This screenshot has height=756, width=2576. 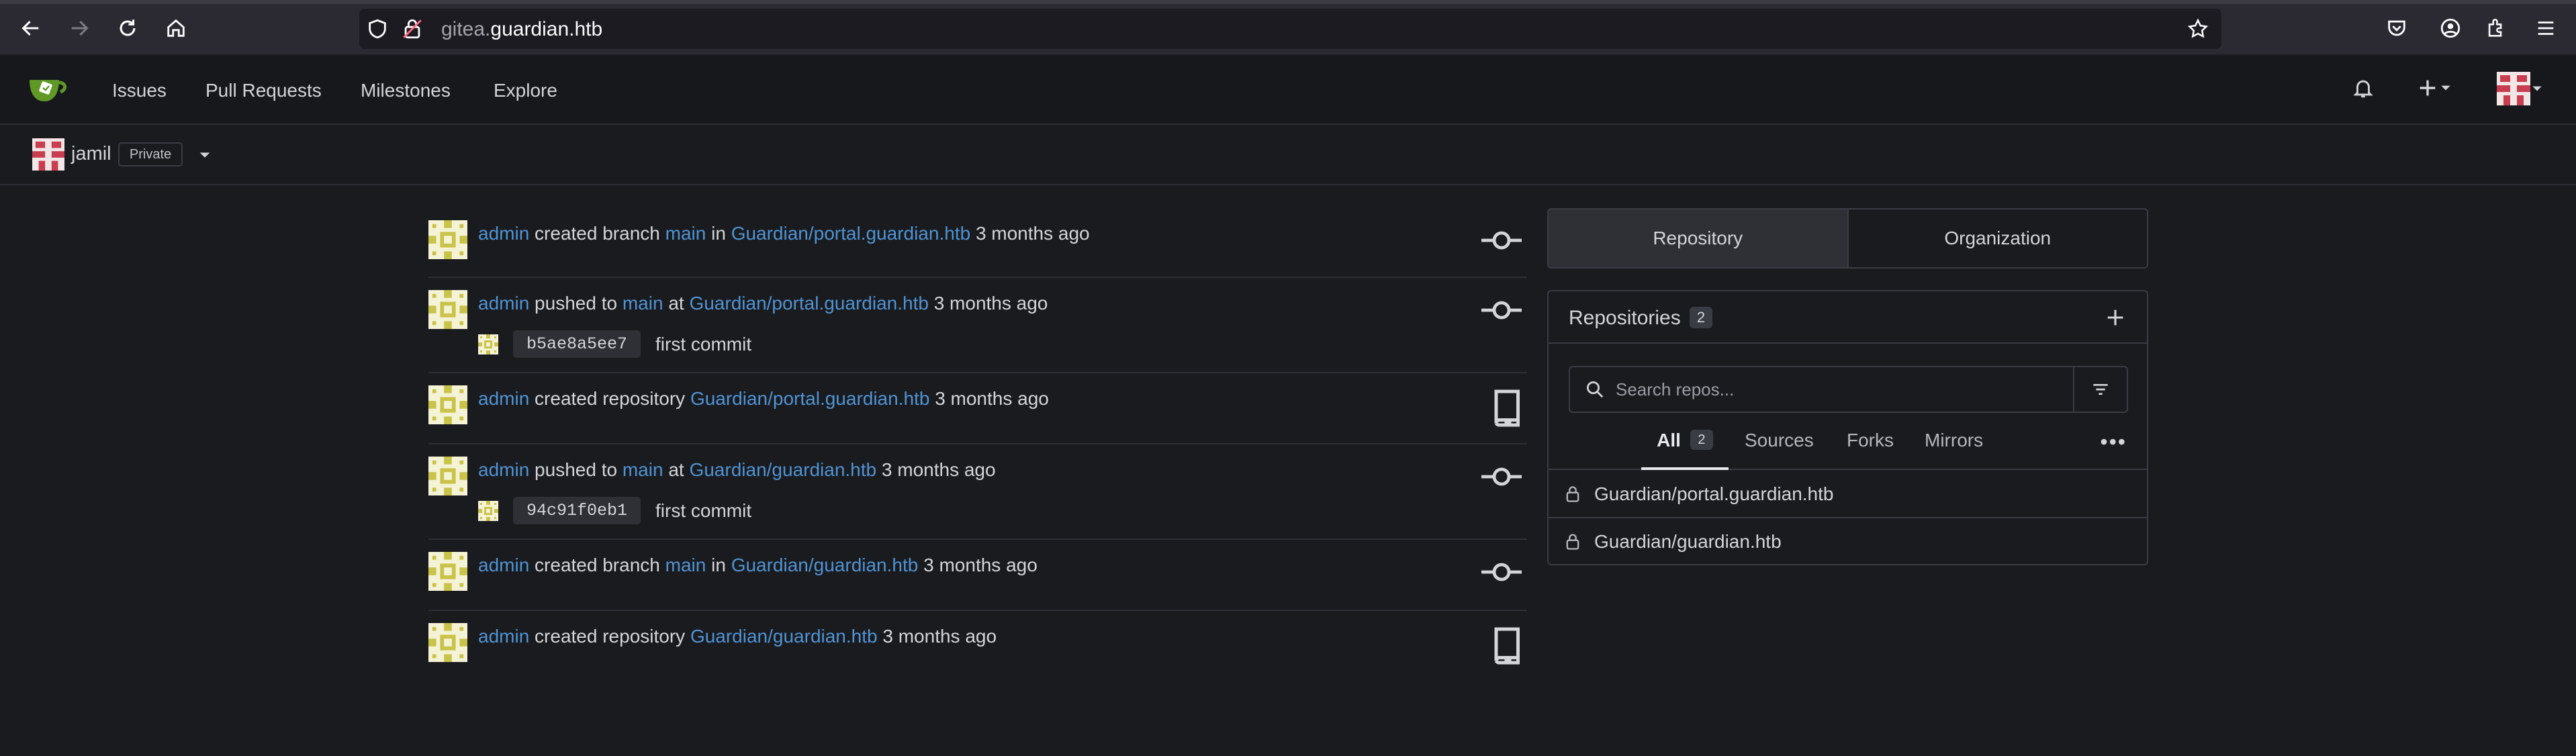 I want to click on bookmark-star-icon, so click(x=2198, y=28).